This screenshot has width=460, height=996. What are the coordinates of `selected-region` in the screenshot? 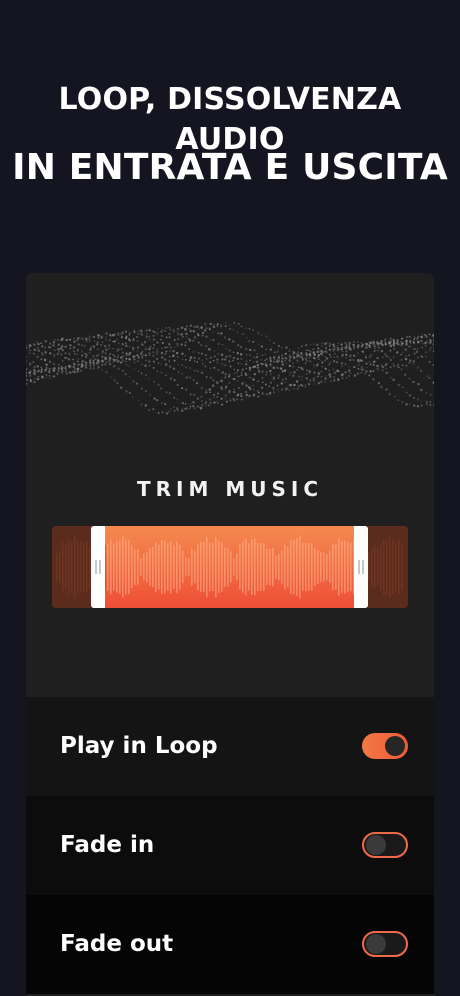 It's located at (229, 567).